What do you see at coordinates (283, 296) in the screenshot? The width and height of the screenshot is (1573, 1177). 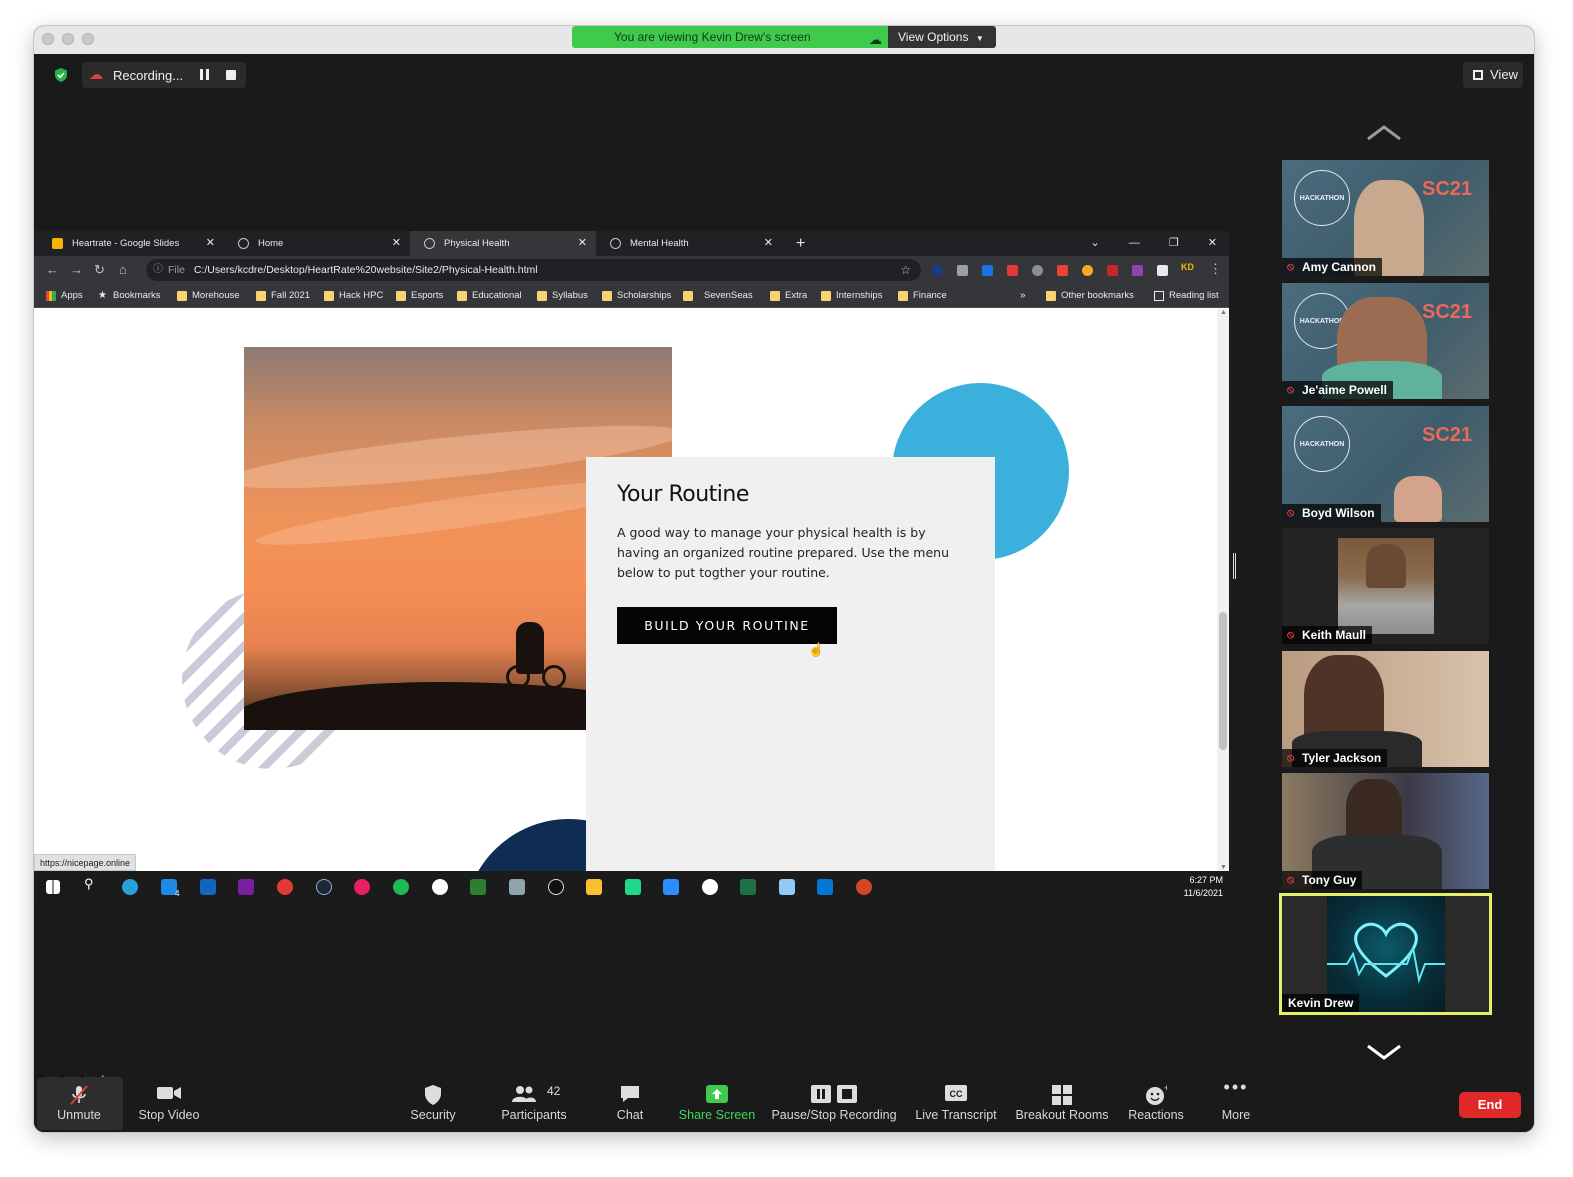 I see `bookmark-folder: Fall 2021` at bounding box center [283, 296].